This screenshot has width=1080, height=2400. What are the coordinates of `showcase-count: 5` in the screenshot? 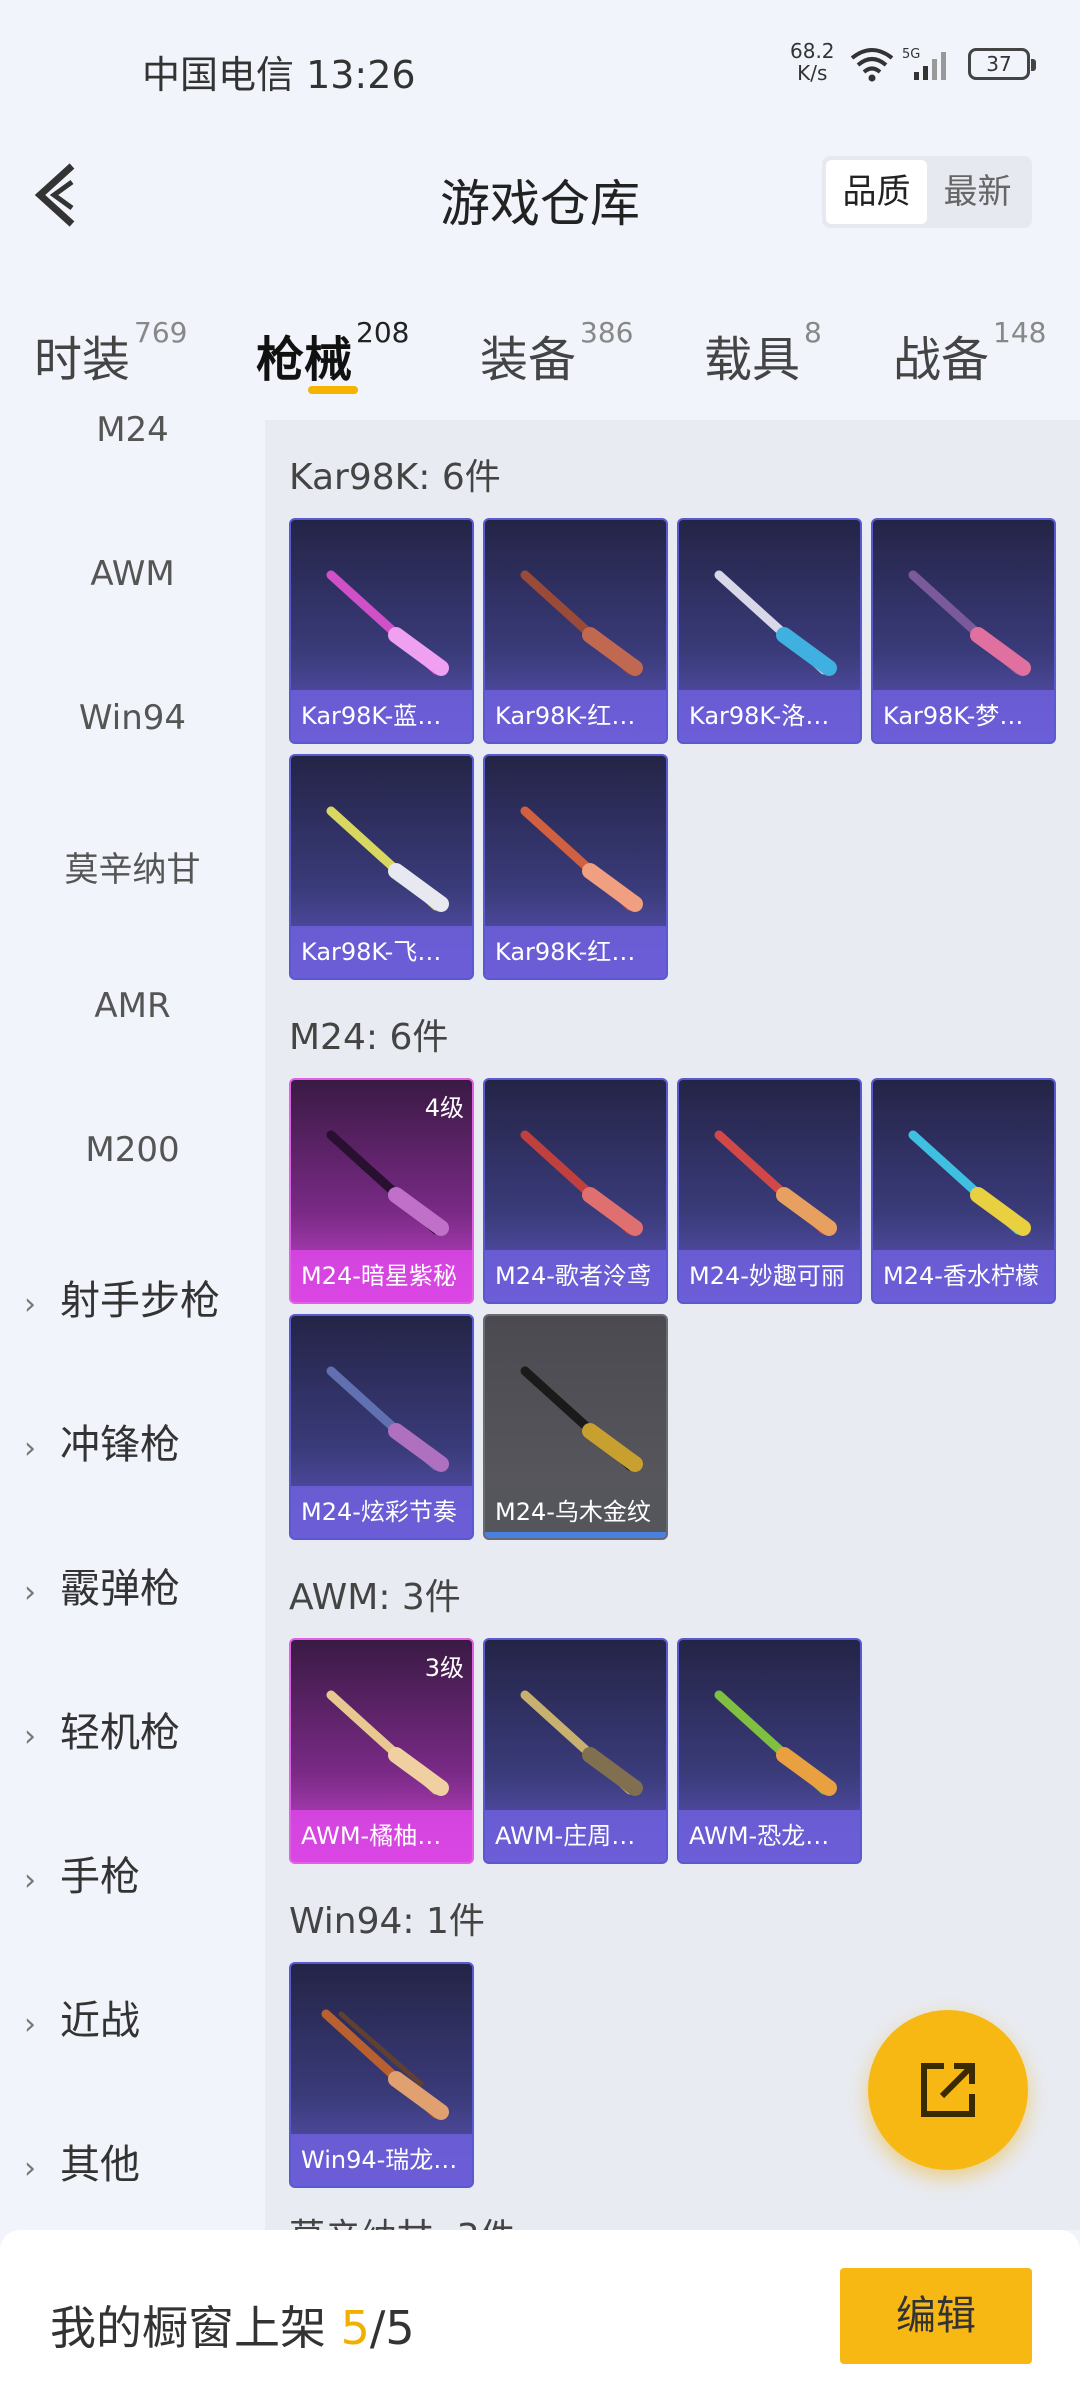 It's located at (355, 2328).